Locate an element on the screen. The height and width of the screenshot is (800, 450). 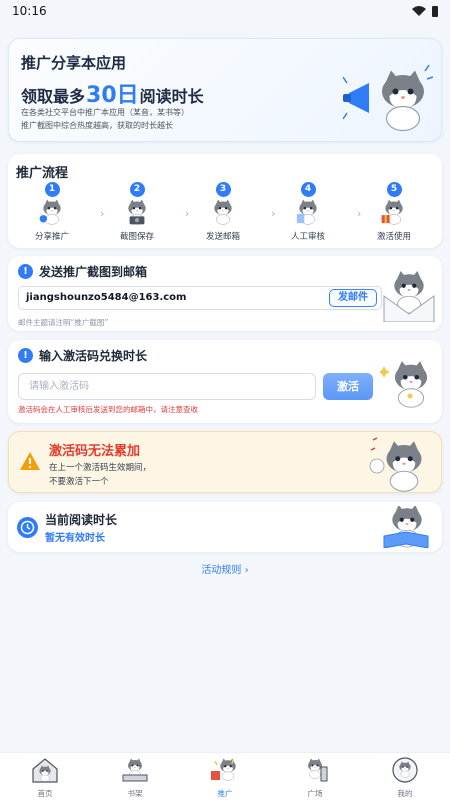
camera-cat-icon is located at coordinates (137, 212).